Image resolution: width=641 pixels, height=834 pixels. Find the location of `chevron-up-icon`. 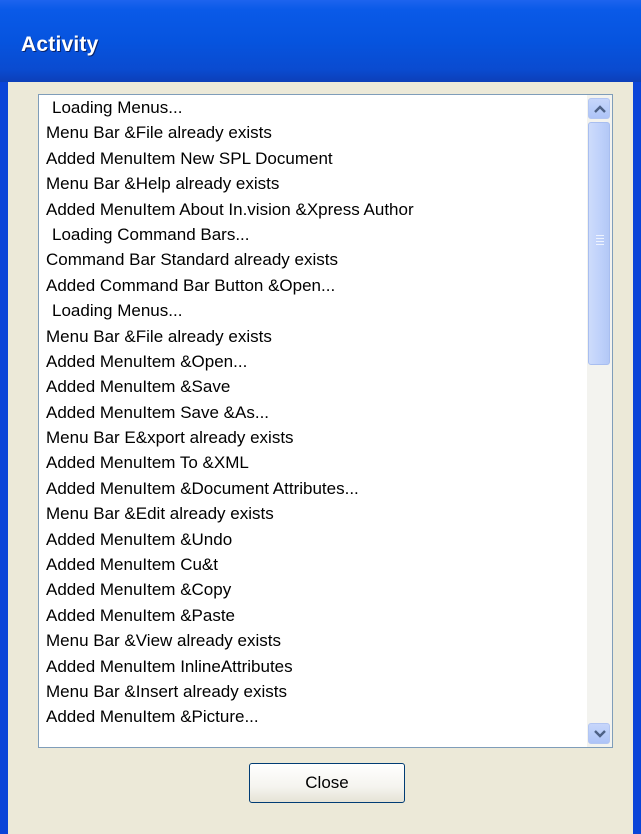

chevron-up-icon is located at coordinates (600, 109).